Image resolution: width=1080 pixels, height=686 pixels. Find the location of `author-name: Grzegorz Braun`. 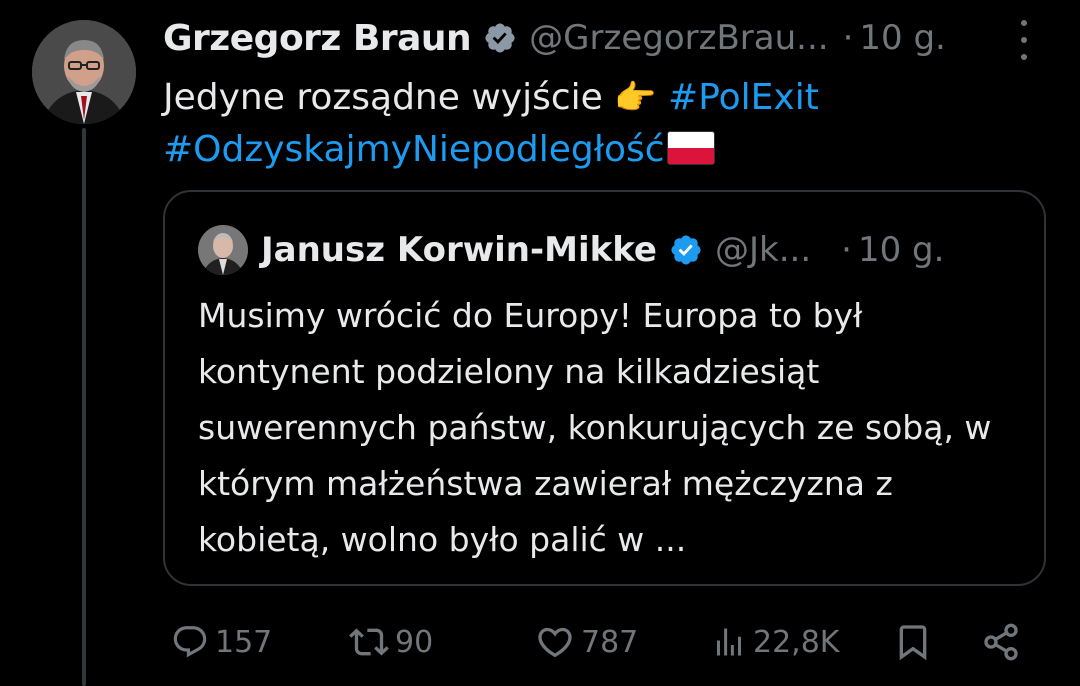

author-name: Grzegorz Braun is located at coordinates (317, 38).